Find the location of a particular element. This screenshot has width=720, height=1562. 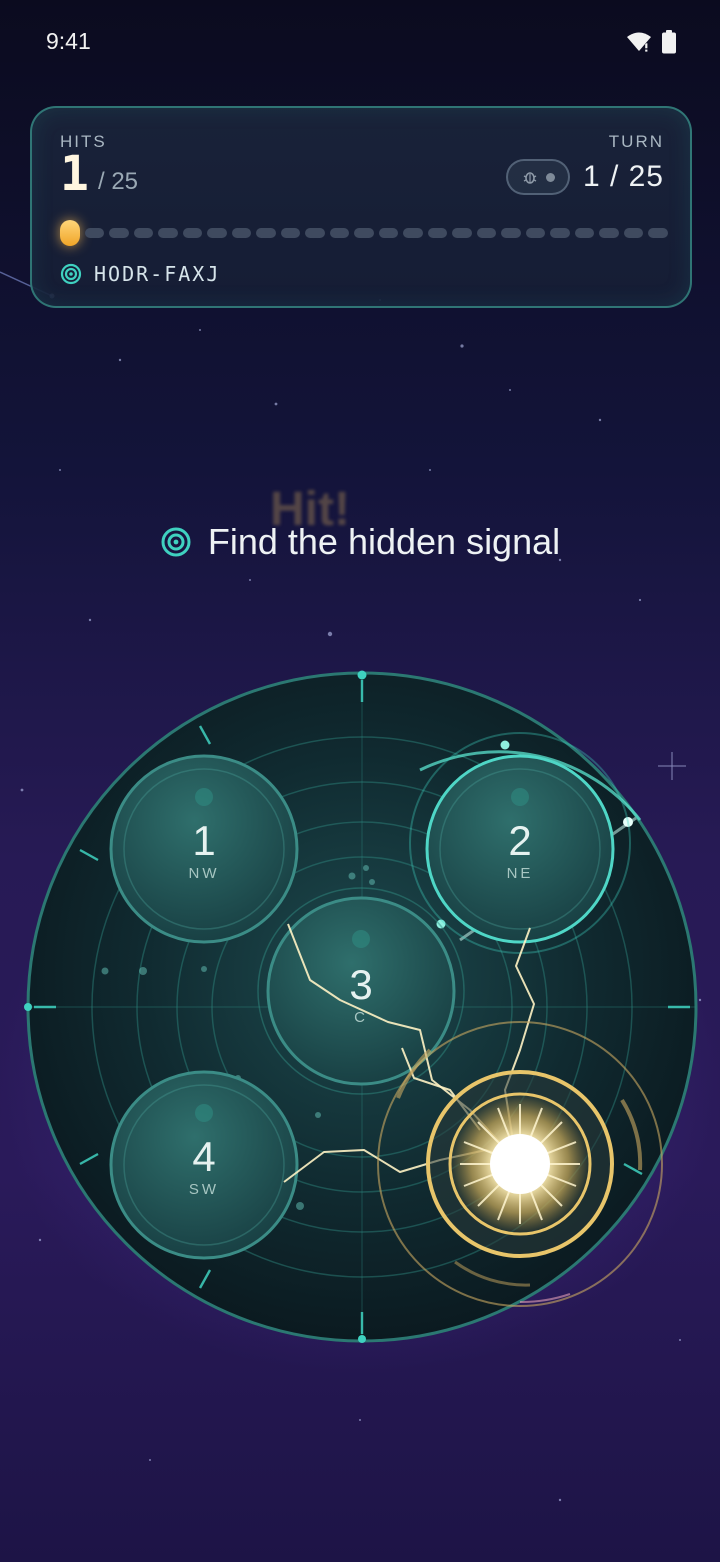

bug-icon is located at coordinates (529, 178).